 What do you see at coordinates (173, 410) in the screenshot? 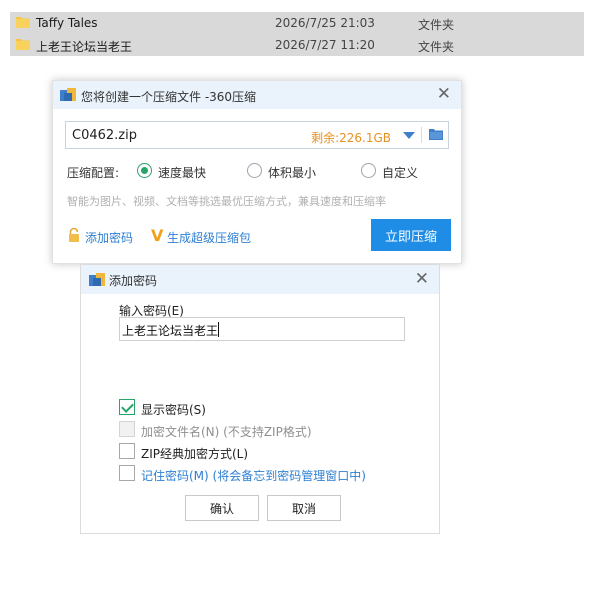
I see `checkbox-label: 显示密码(S)` at bounding box center [173, 410].